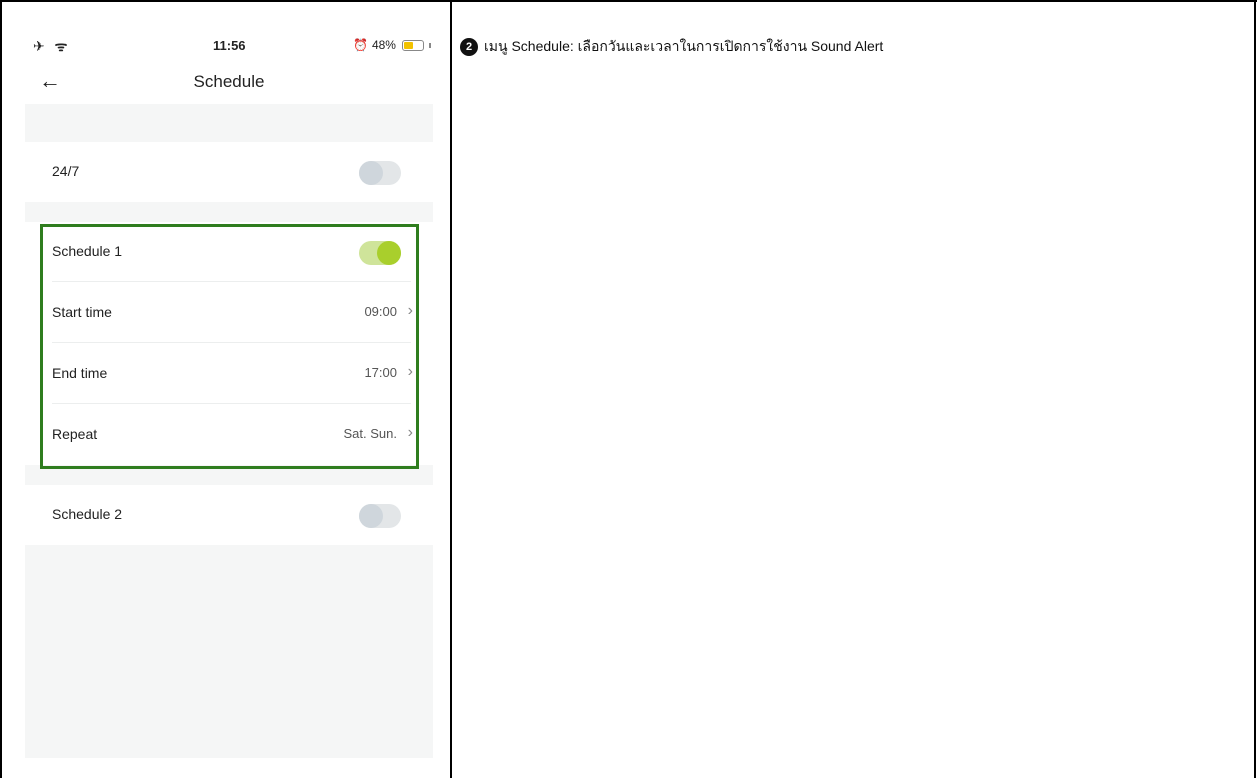 The height and width of the screenshot is (778, 1257). I want to click on start-time-row: Start time 09:00 ›, so click(229, 313).